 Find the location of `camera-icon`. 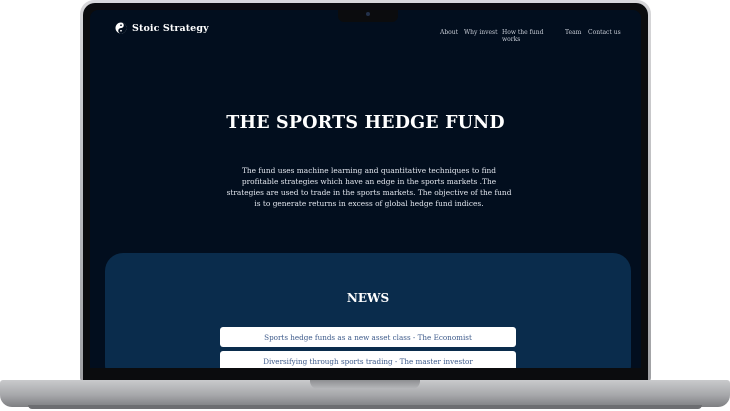

camera-icon is located at coordinates (368, 14).